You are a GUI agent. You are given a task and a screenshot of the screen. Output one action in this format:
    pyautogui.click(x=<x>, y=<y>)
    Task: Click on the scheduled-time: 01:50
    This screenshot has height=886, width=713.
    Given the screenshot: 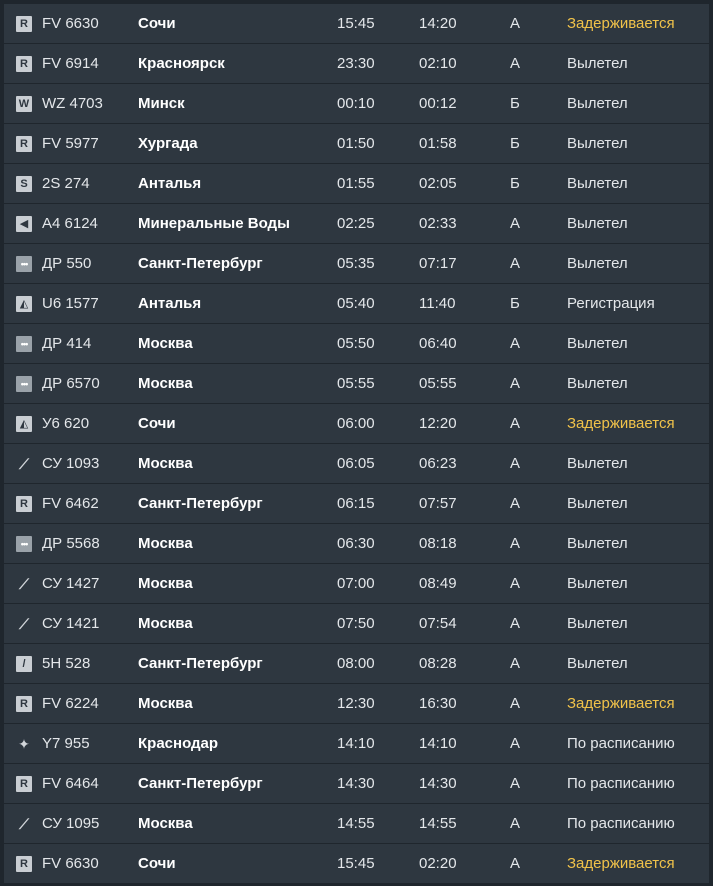 What is the action you would take?
    pyautogui.click(x=356, y=143)
    